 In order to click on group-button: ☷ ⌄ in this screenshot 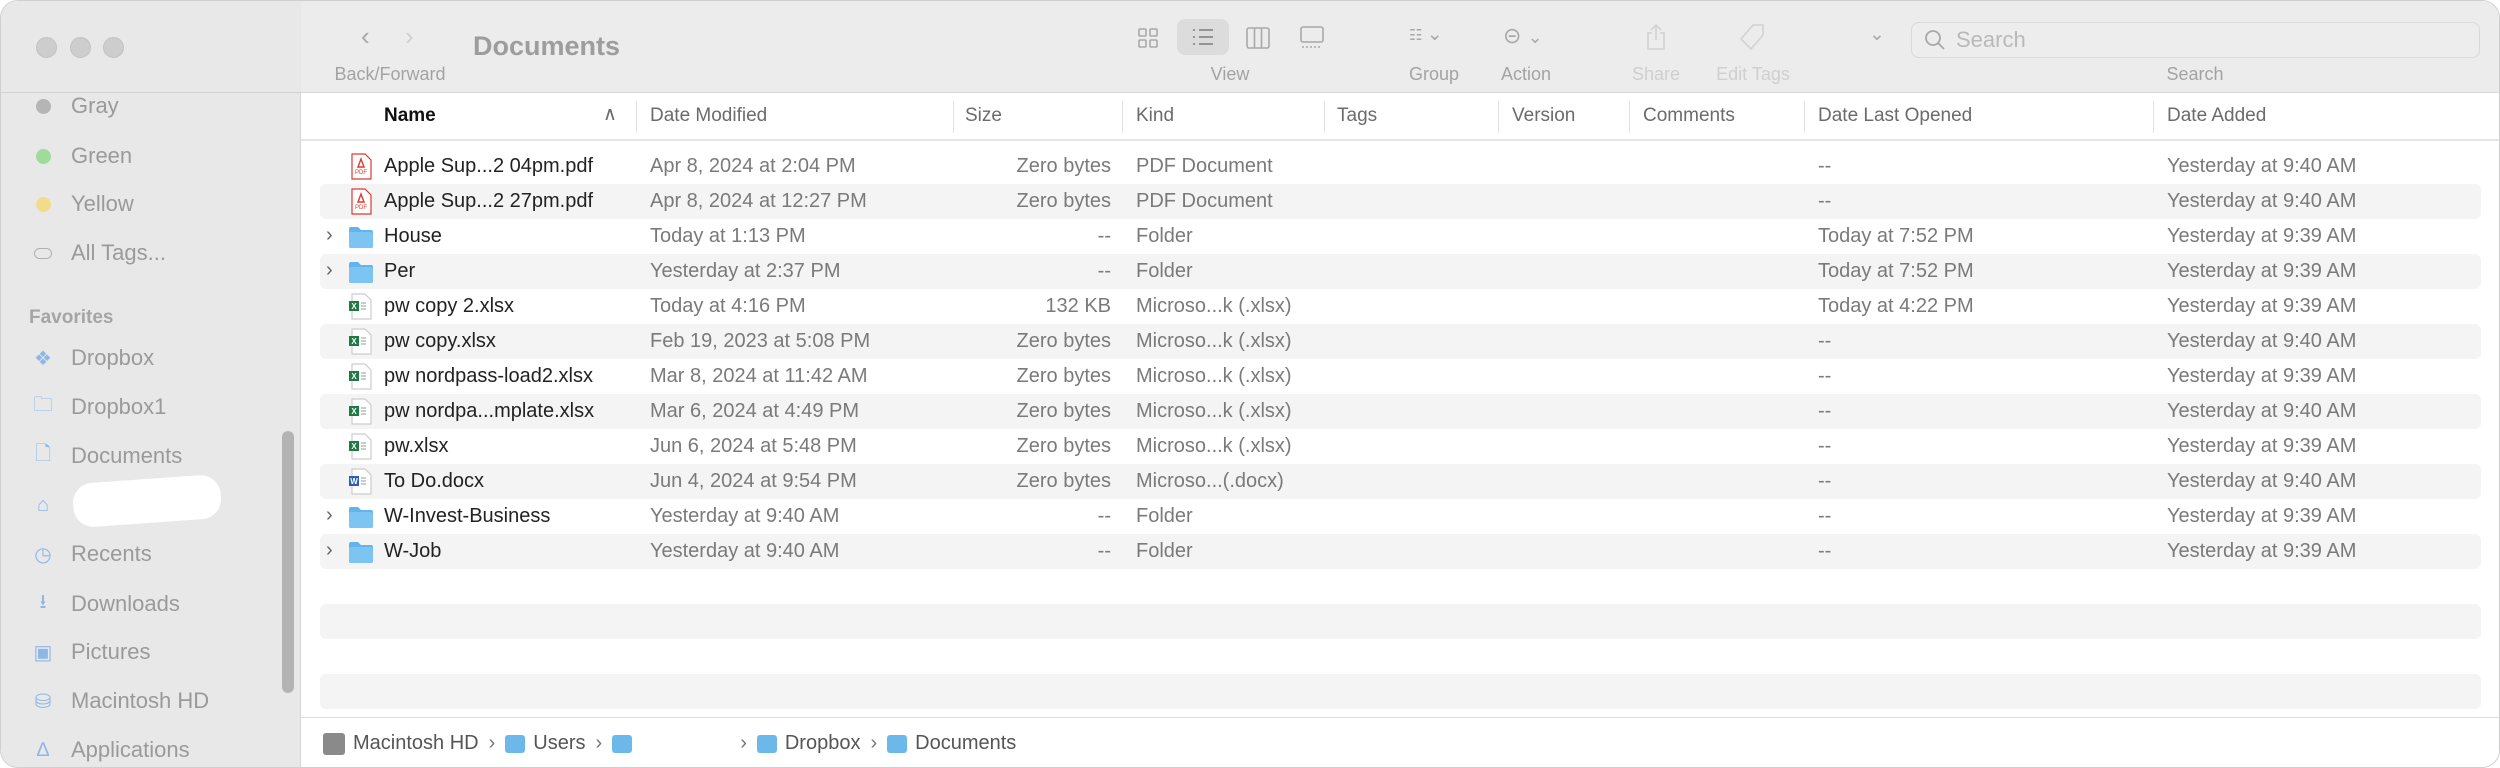, I will do `click(1426, 34)`.